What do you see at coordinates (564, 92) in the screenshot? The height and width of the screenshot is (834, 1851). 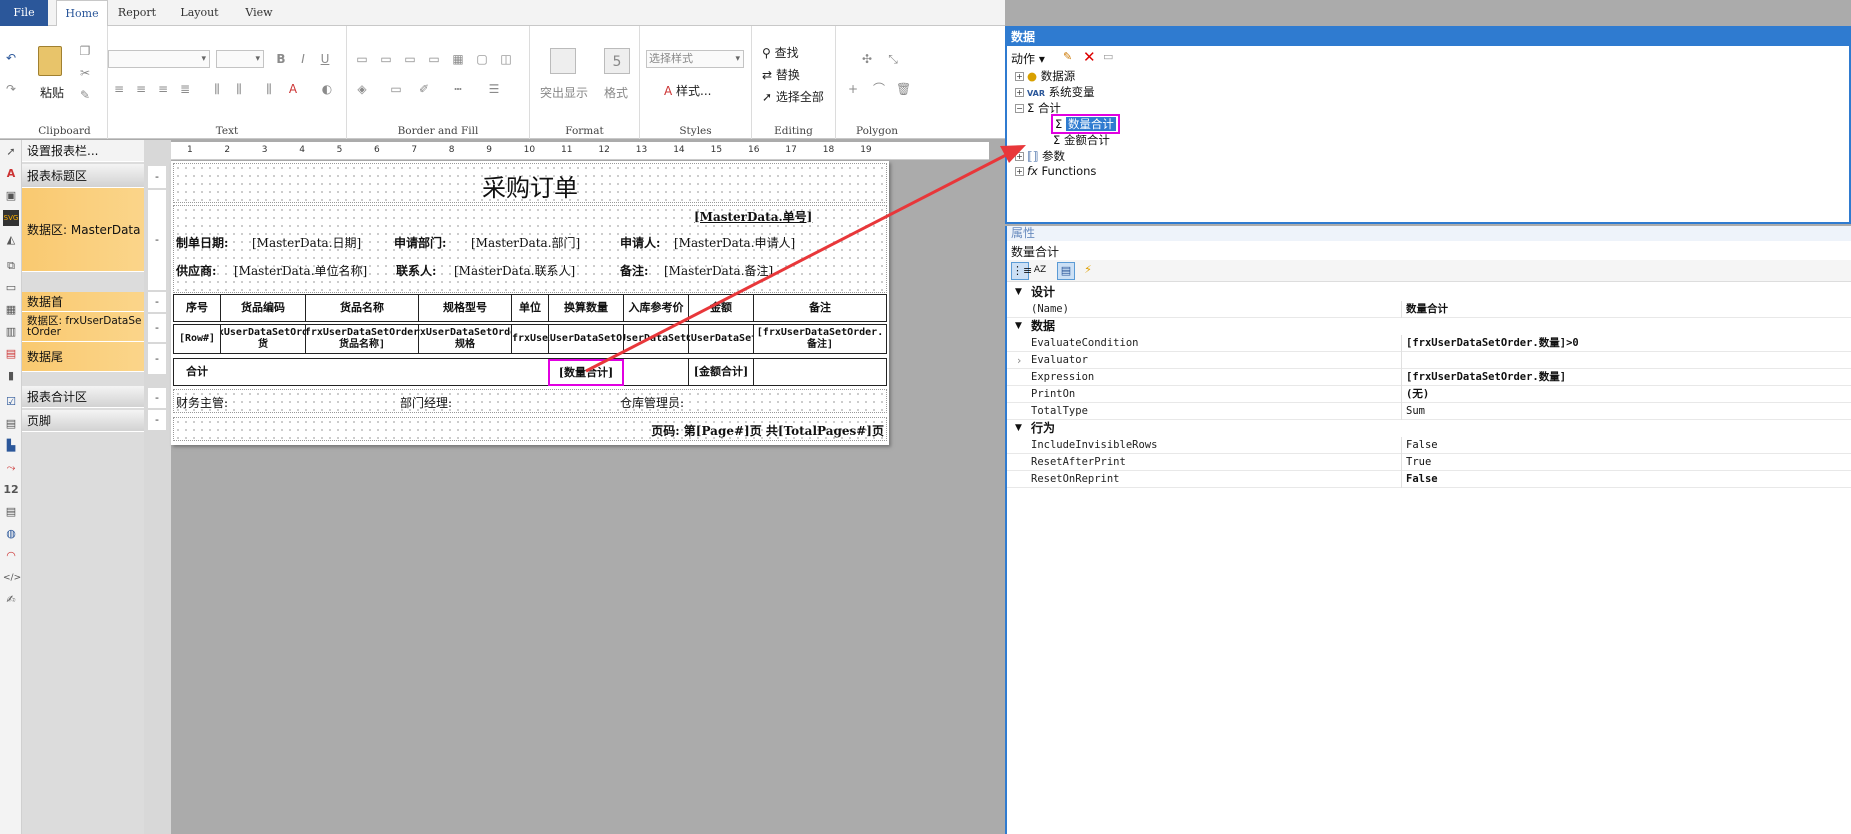 I see `highlight-button: 突出显示` at bounding box center [564, 92].